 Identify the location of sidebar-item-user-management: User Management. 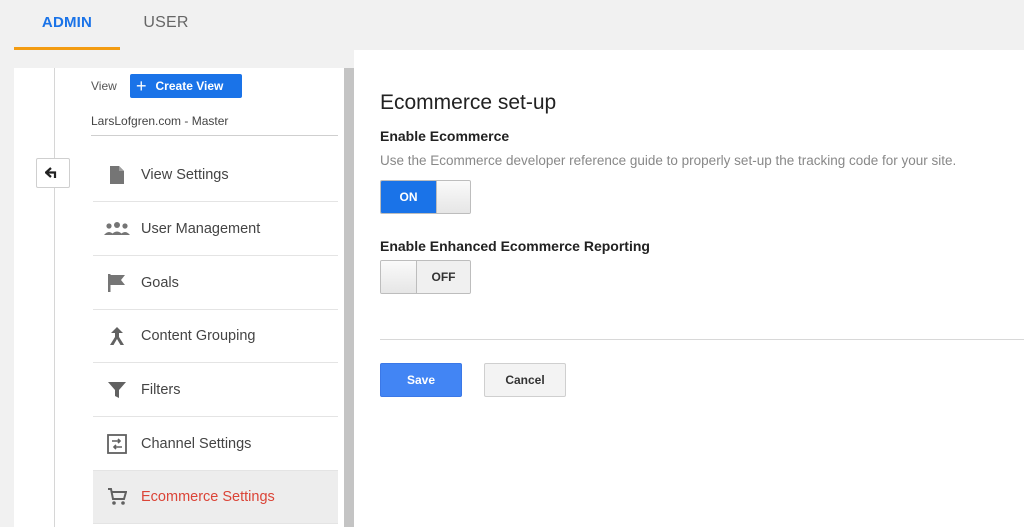
(215, 229).